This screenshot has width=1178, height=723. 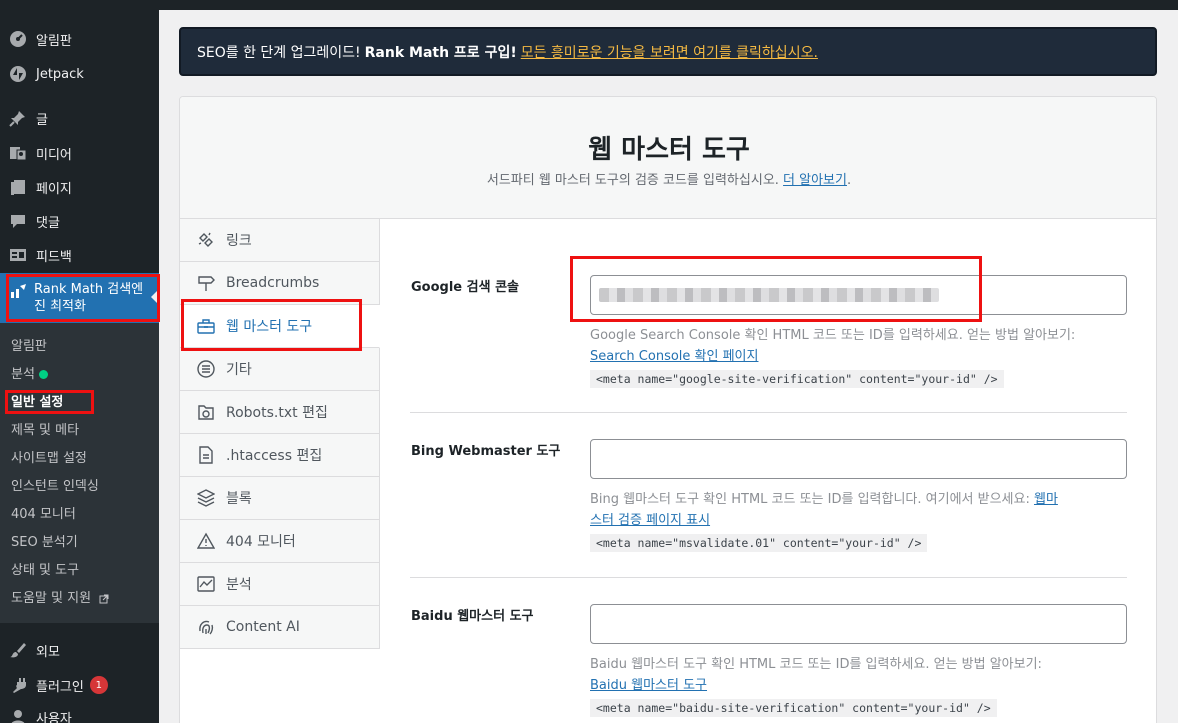 What do you see at coordinates (206, 541) in the screenshot?
I see `warning-icon` at bounding box center [206, 541].